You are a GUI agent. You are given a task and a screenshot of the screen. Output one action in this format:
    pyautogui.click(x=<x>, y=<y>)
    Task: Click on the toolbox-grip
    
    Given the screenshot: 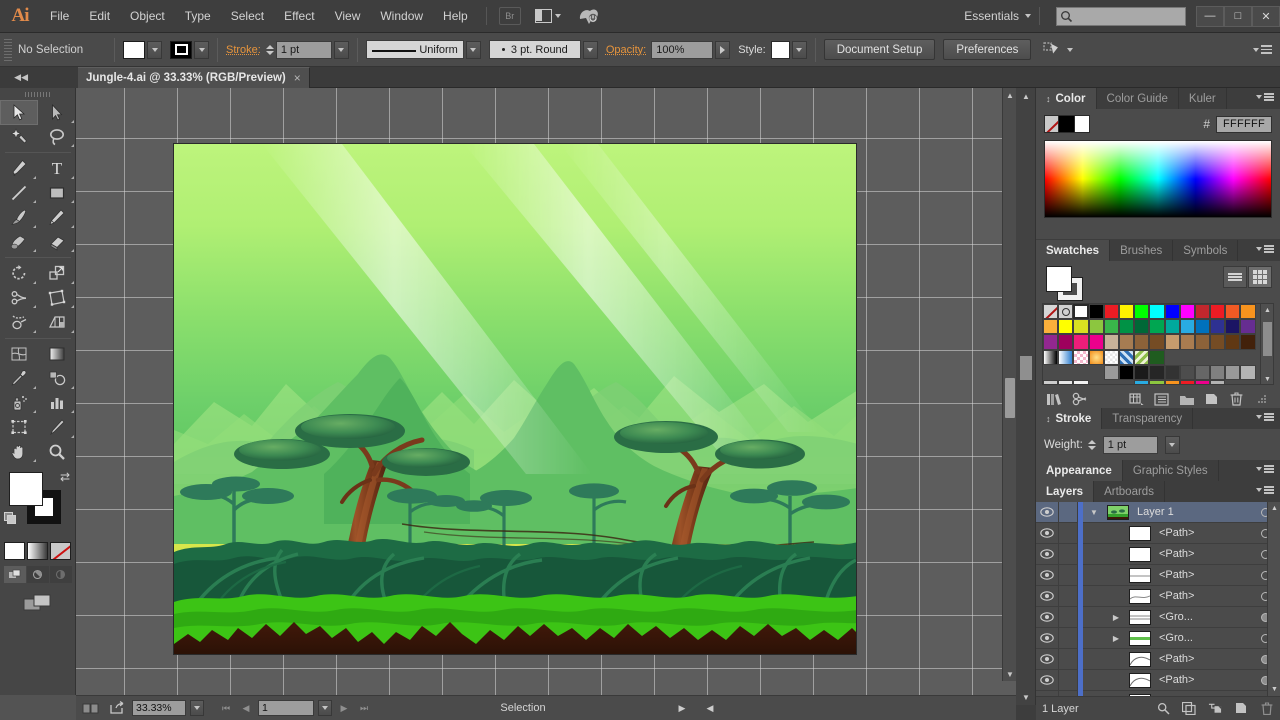 What is the action you would take?
    pyautogui.click(x=37, y=94)
    